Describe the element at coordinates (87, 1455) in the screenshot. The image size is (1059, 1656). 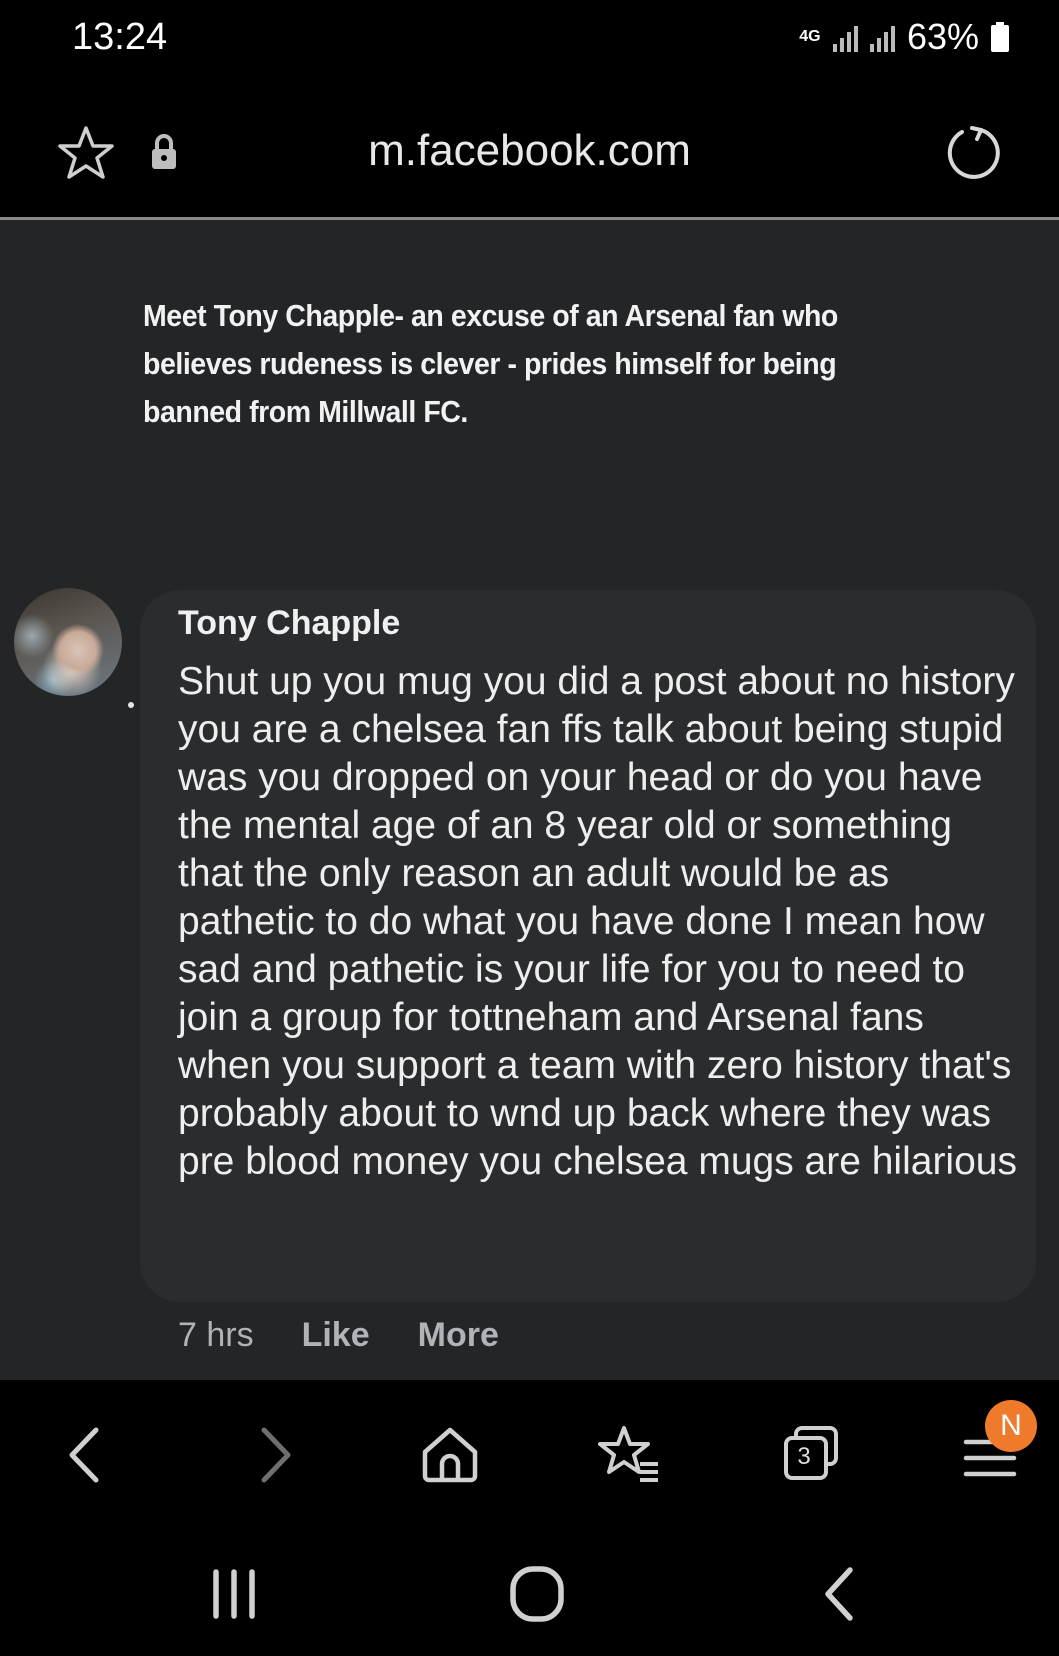
I see `back-icon` at that location.